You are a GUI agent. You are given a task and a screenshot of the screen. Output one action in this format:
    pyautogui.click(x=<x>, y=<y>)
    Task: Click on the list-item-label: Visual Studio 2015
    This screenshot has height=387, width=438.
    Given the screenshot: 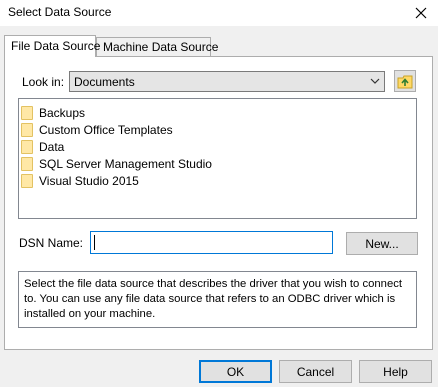 What is the action you would take?
    pyautogui.click(x=89, y=181)
    